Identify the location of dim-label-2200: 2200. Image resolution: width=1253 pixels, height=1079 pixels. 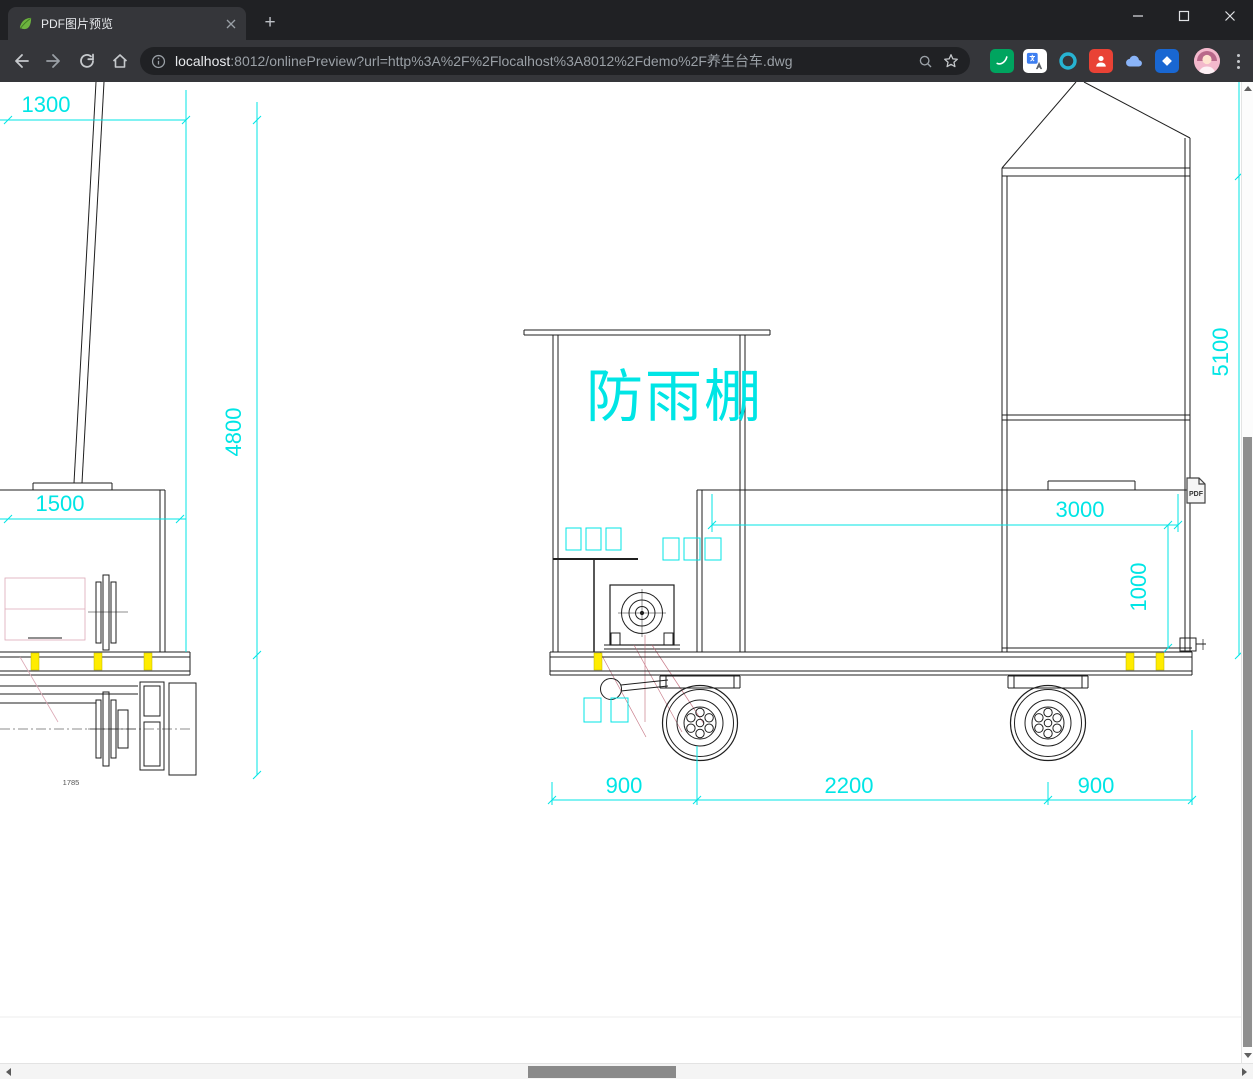
(849, 785).